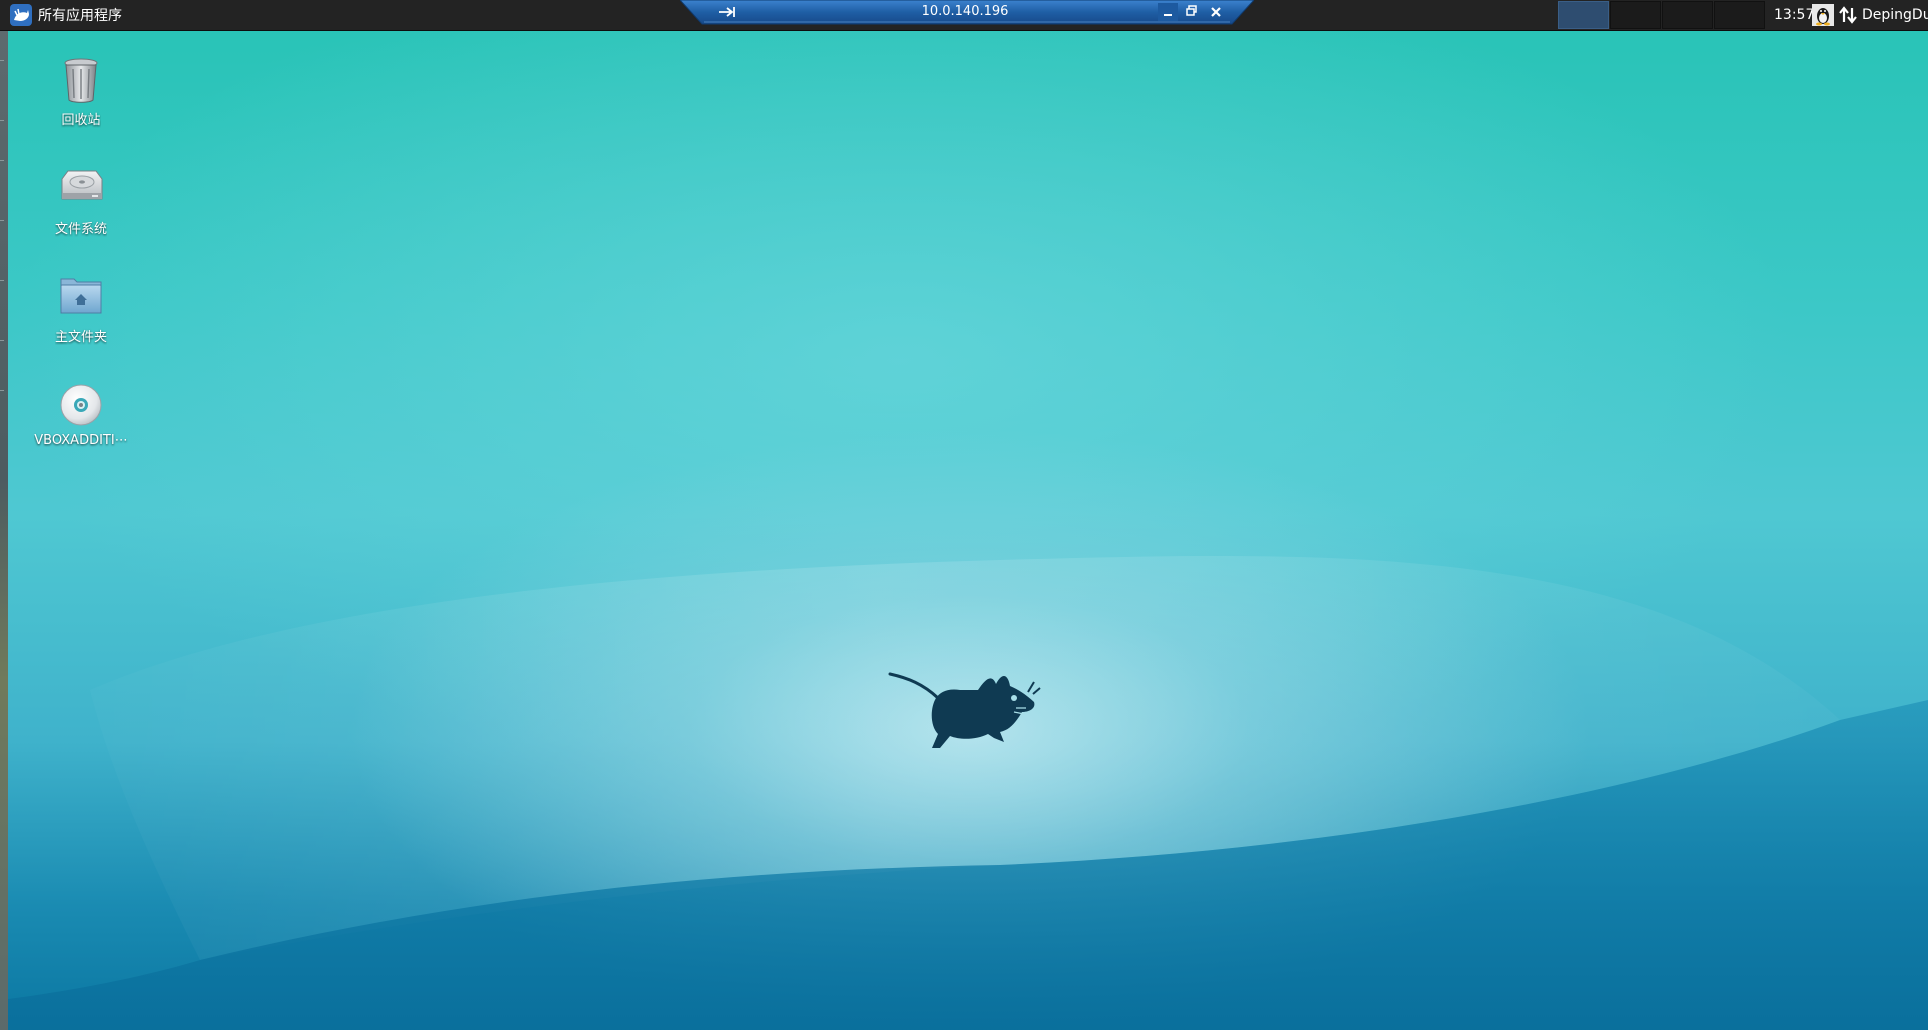 The height and width of the screenshot is (1030, 1928). What do you see at coordinates (80, 16) in the screenshot?
I see `applications-menu-label: 所有应用程序` at bounding box center [80, 16].